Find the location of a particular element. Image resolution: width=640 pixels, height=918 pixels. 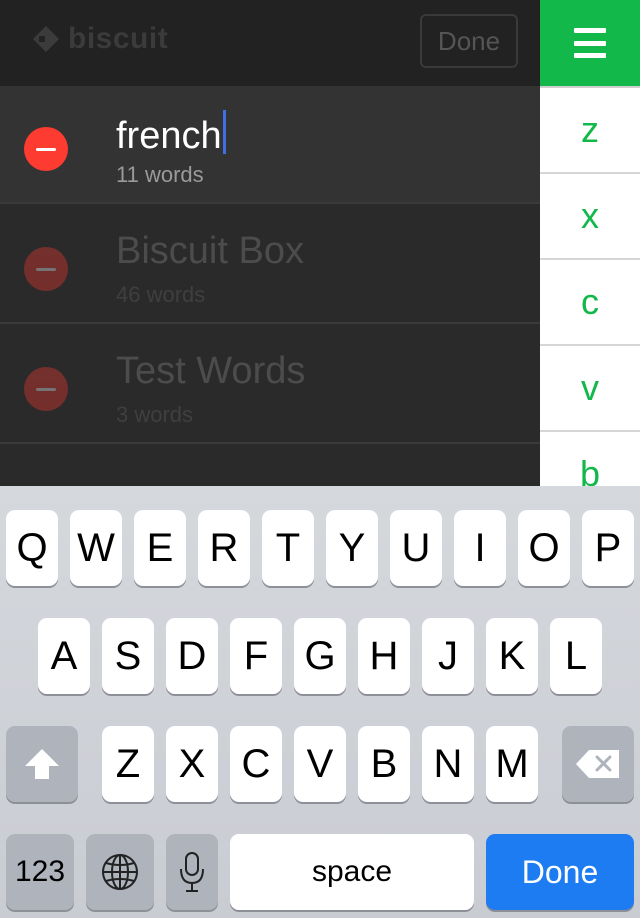

list-word-count: 11 words is located at coordinates (160, 174).